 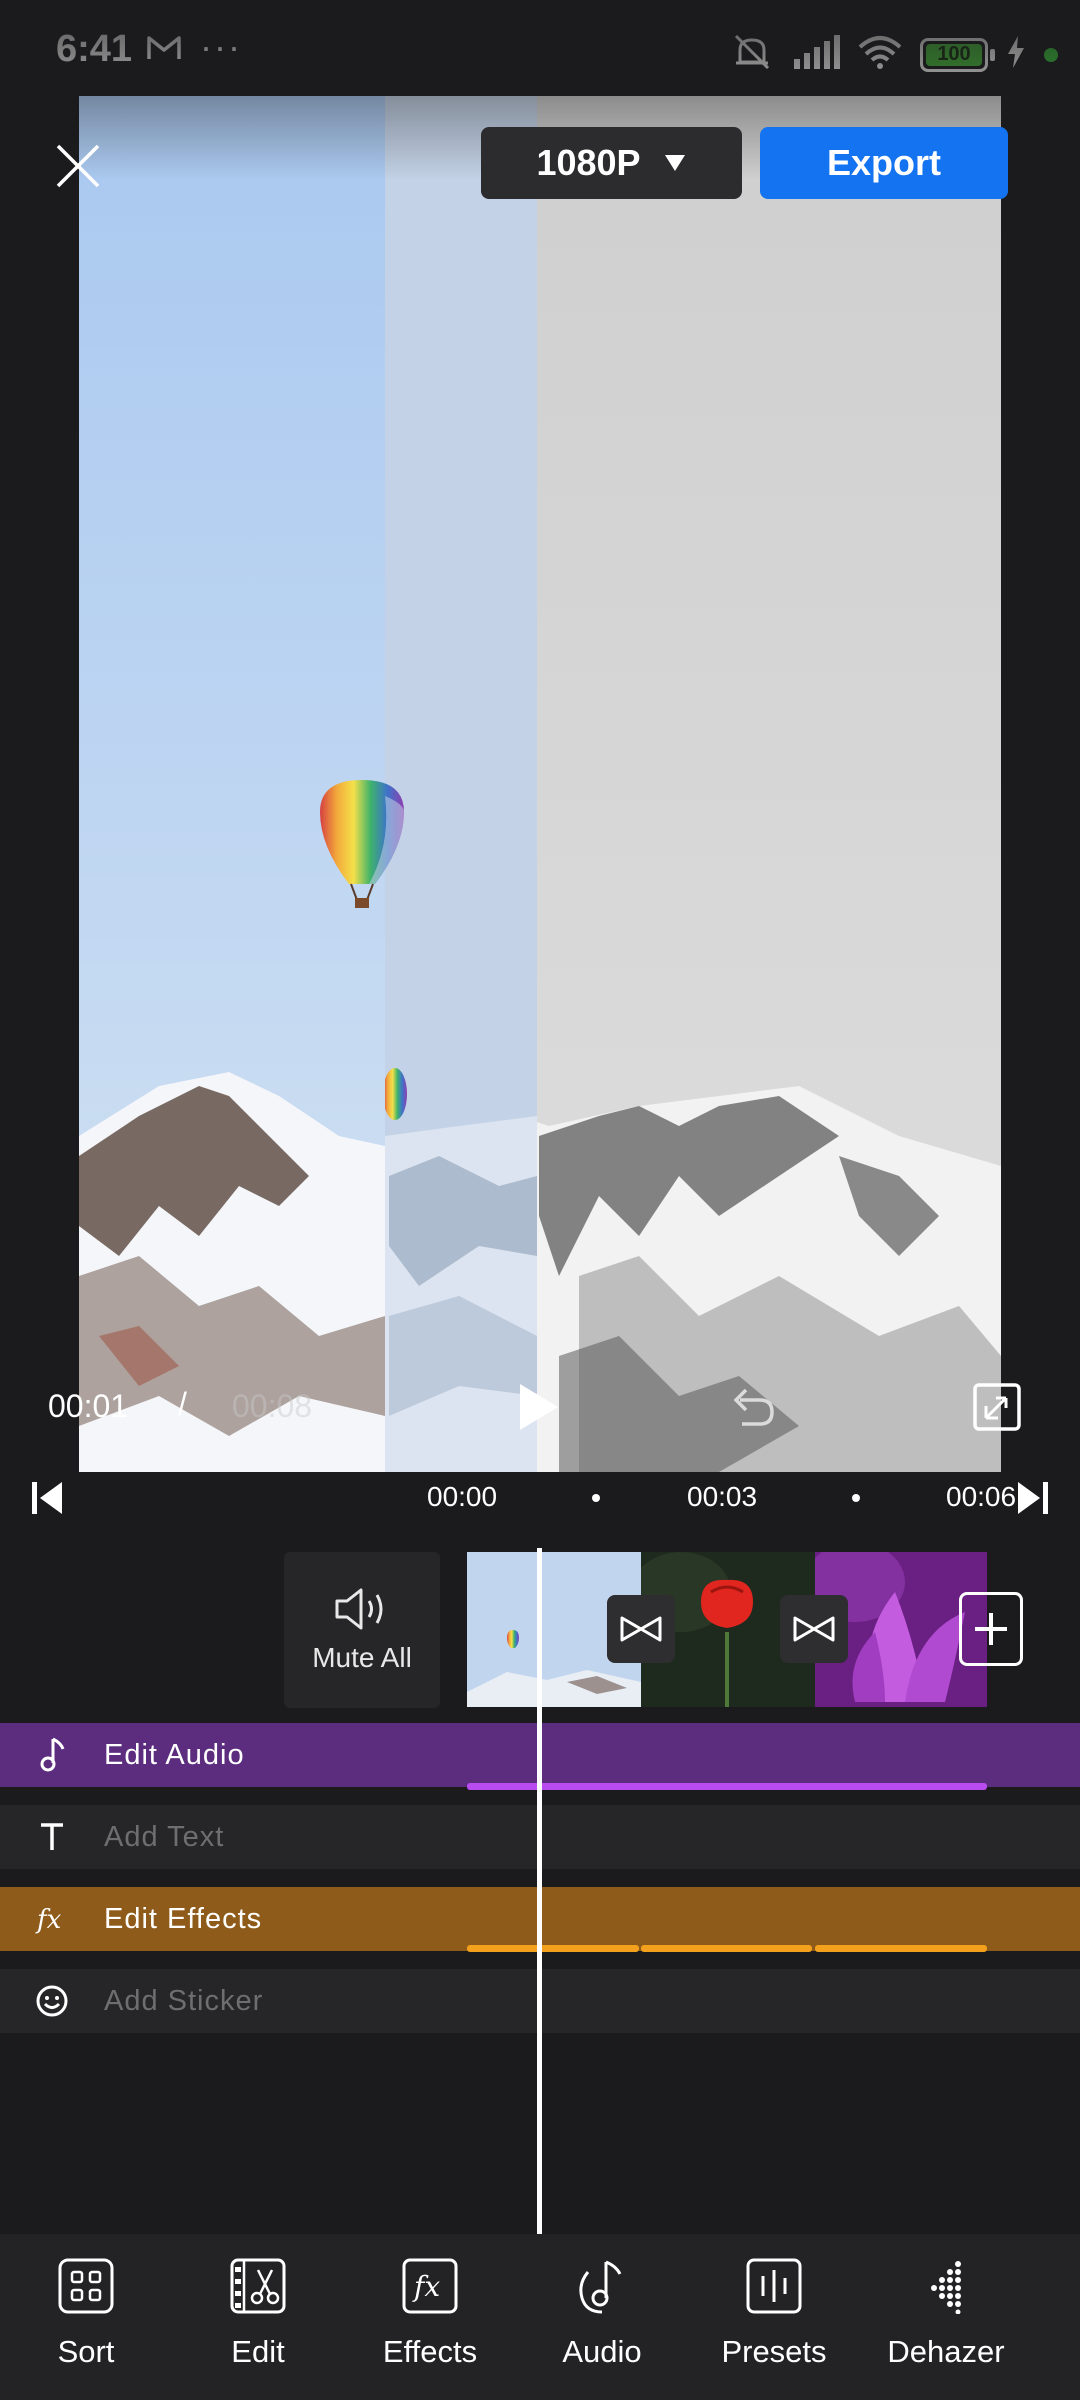 What do you see at coordinates (164, 50) in the screenshot?
I see `gmail-icon` at bounding box center [164, 50].